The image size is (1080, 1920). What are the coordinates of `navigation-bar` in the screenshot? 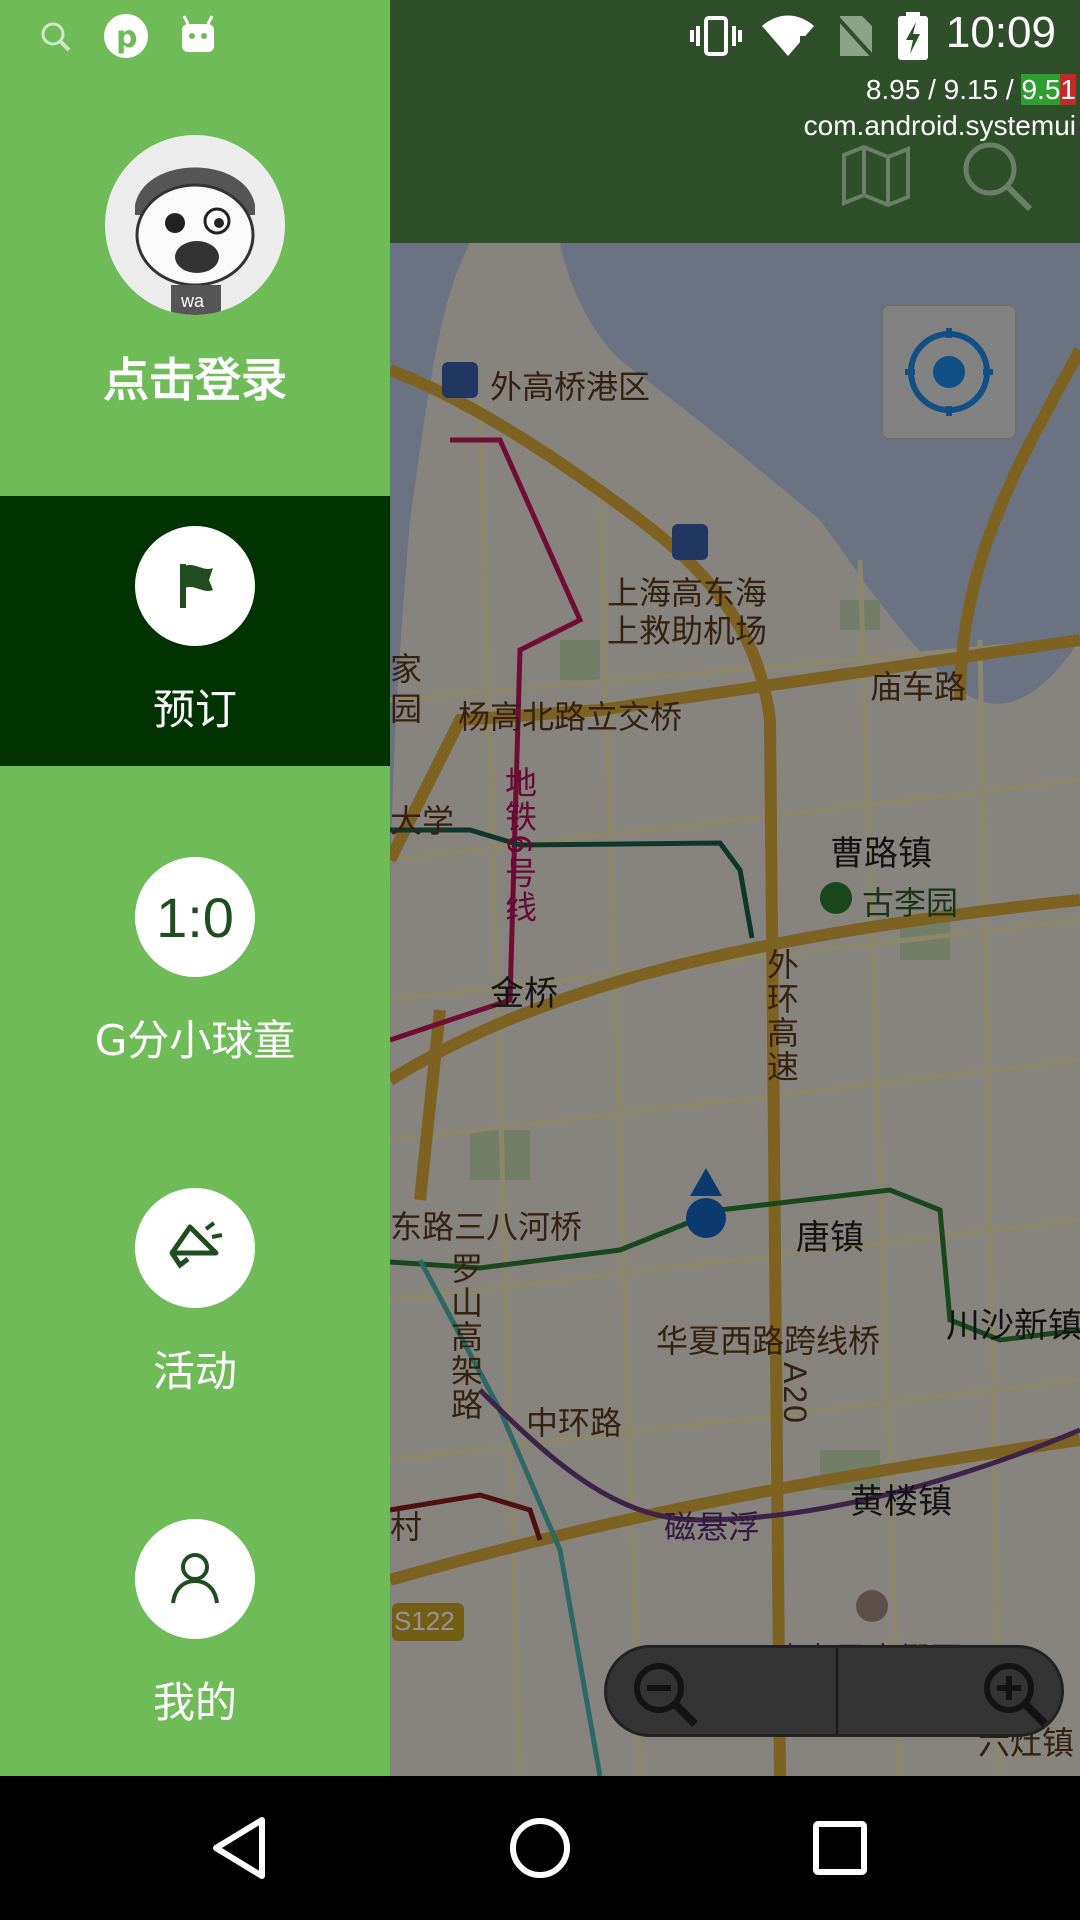 It's located at (540, 1848).